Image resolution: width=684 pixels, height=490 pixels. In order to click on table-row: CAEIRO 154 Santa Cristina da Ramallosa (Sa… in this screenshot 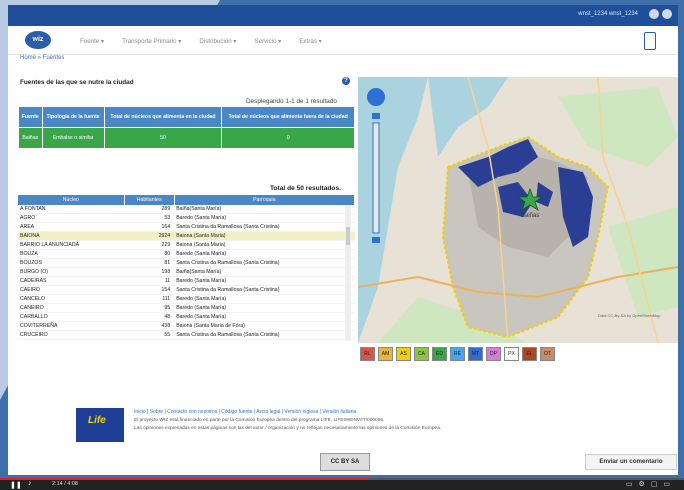, I will do `click(186, 290)`.